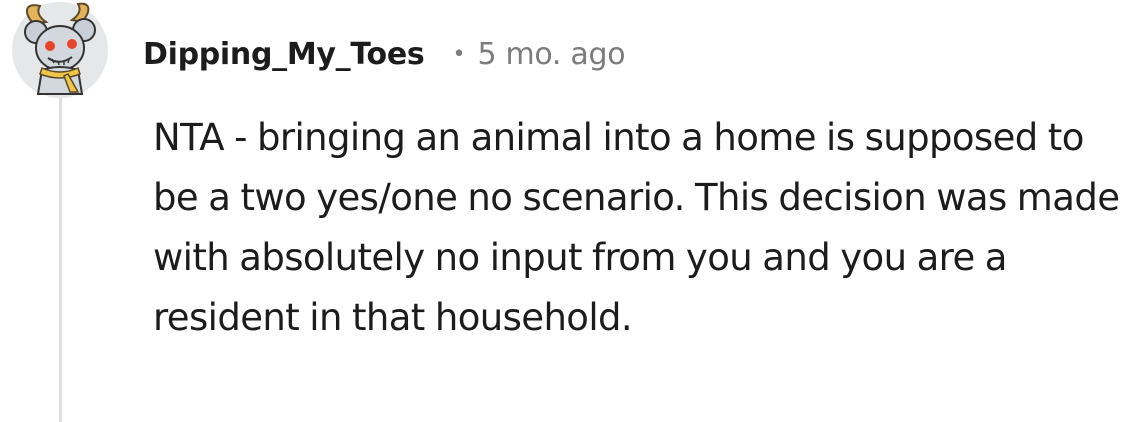  Describe the element at coordinates (60, 258) in the screenshot. I see `thread-line` at that location.